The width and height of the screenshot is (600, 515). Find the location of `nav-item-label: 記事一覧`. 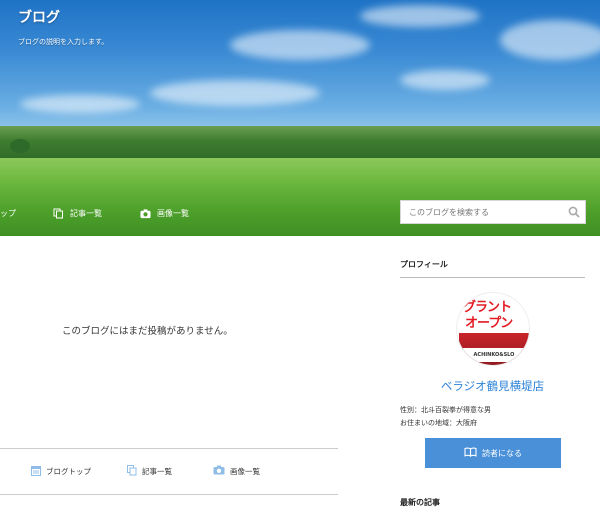

nav-item-label: 記事一覧 is located at coordinates (86, 213).